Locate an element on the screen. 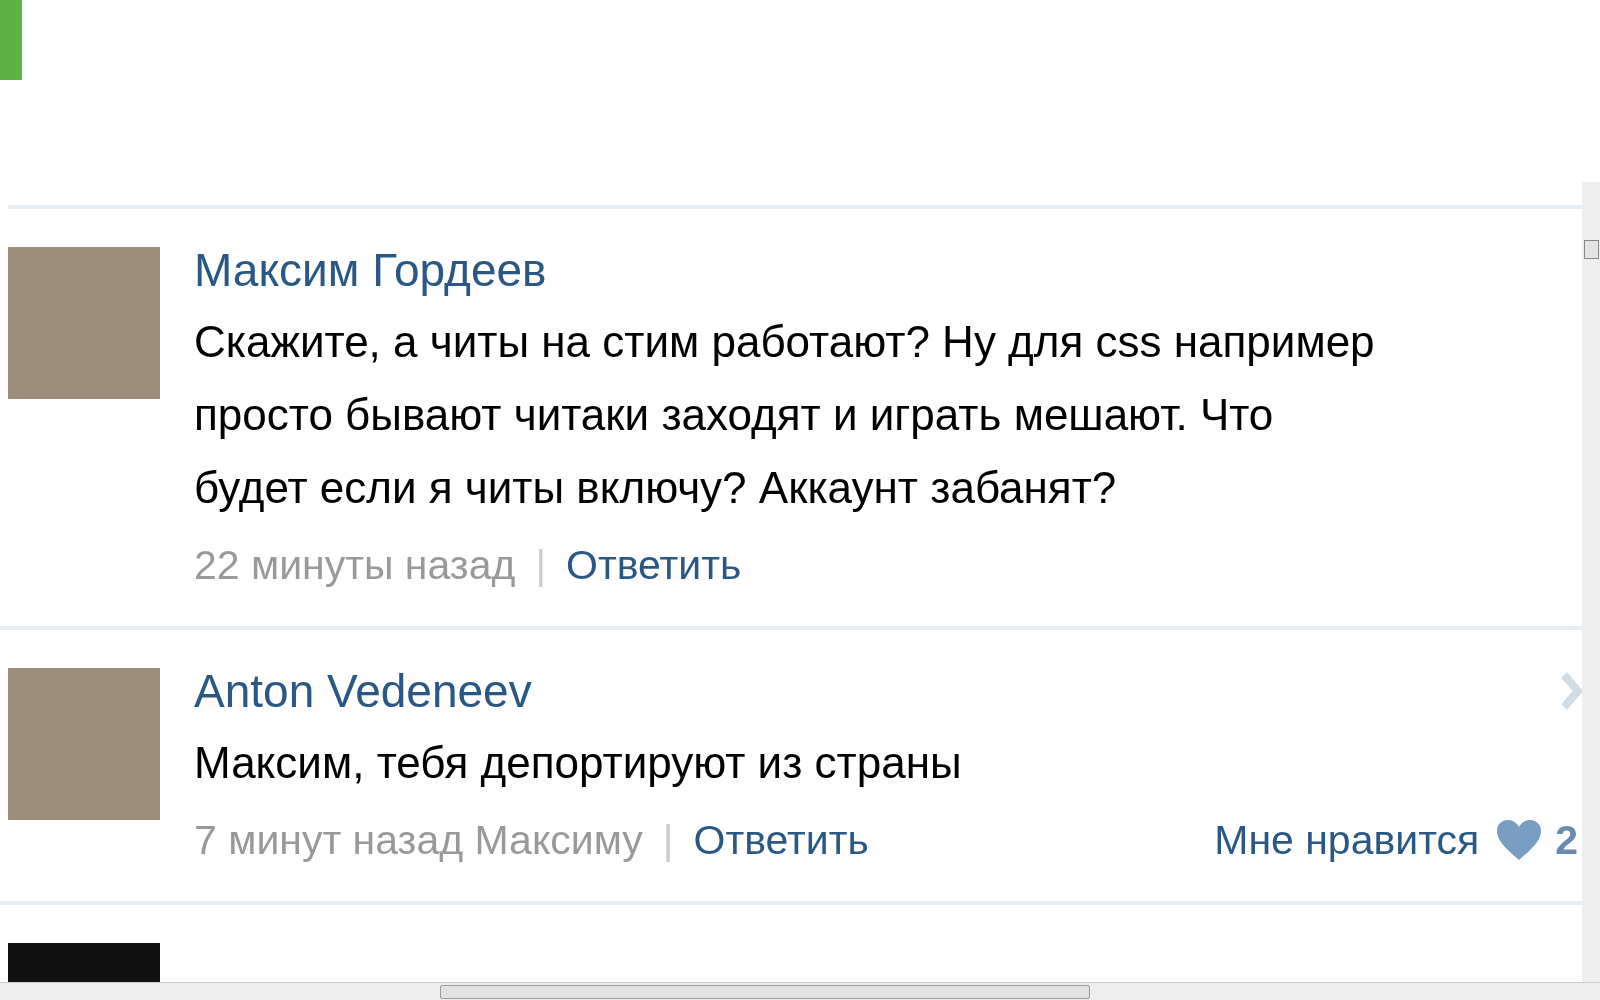  horizontal-scrollbar is located at coordinates (800, 991).